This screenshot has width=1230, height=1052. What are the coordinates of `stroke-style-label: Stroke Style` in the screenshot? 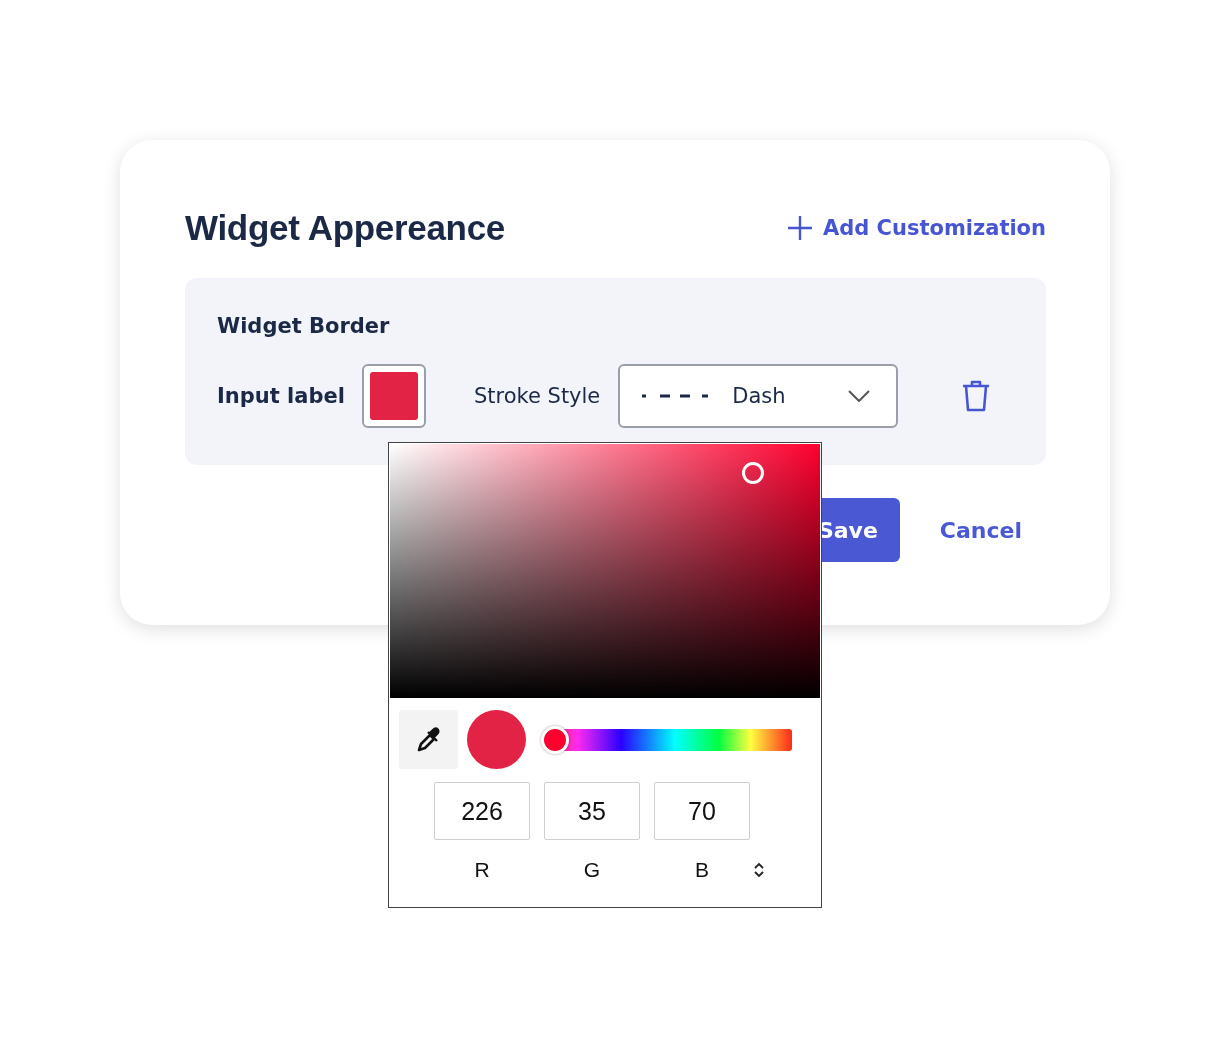 It's located at (537, 396).